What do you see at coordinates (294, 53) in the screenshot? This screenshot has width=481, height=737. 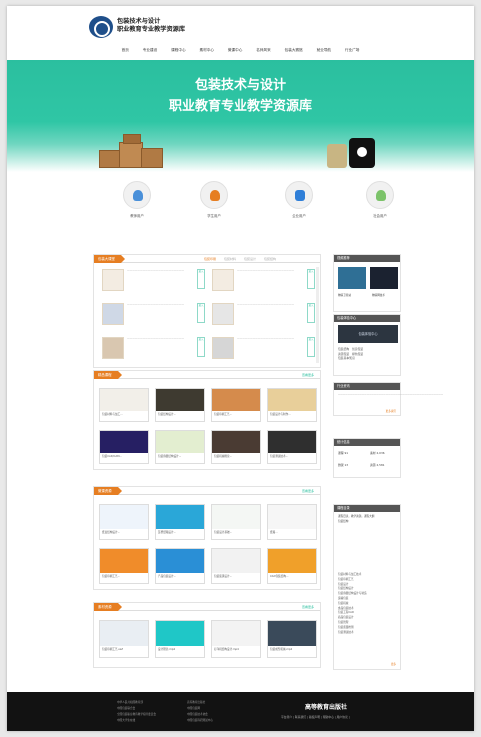 I see `nav-contest: 包装大赛馆` at bounding box center [294, 53].